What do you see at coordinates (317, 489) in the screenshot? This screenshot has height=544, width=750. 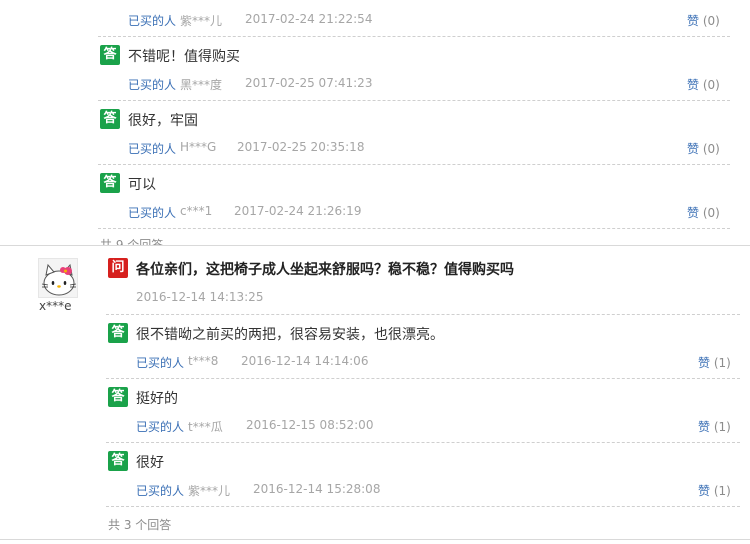 I see `answer-time: 2016-12-14 15:28:08` at bounding box center [317, 489].